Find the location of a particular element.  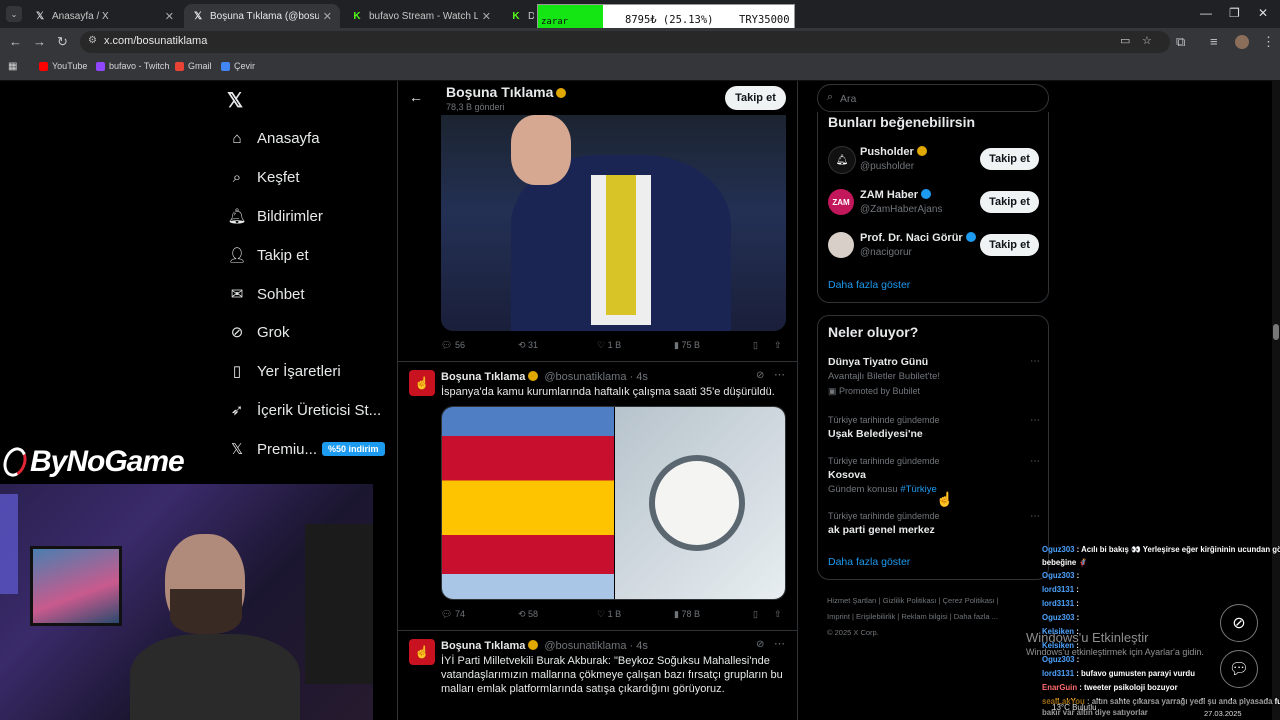

nav-follow: 👤︎ Takip et is located at coordinates (268, 255).